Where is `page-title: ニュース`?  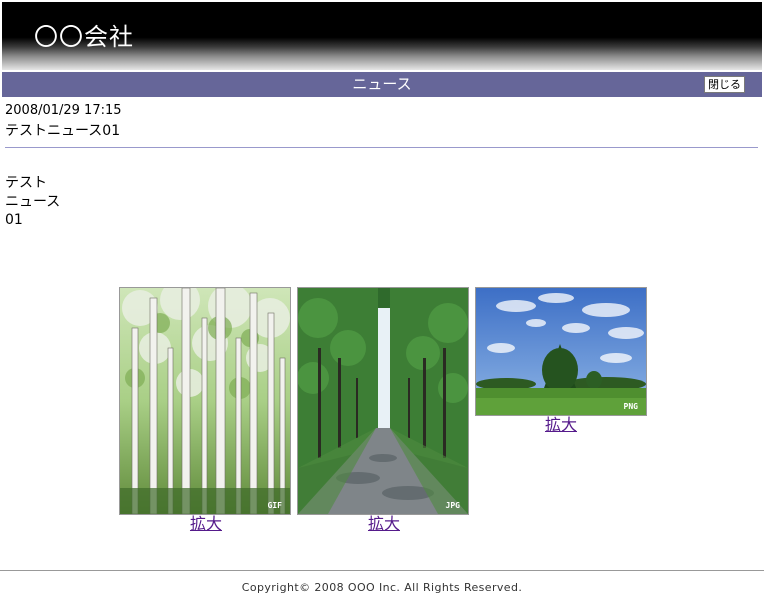 page-title: ニュース is located at coordinates (382, 84).